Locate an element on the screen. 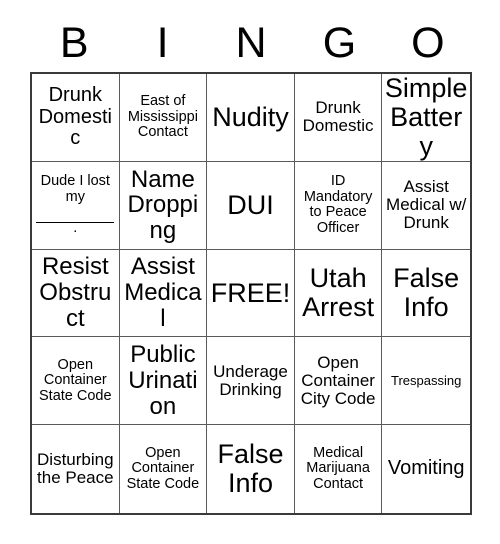  bingo-cell-r1c2: East of Mississippi Contact is located at coordinates (163, 118).